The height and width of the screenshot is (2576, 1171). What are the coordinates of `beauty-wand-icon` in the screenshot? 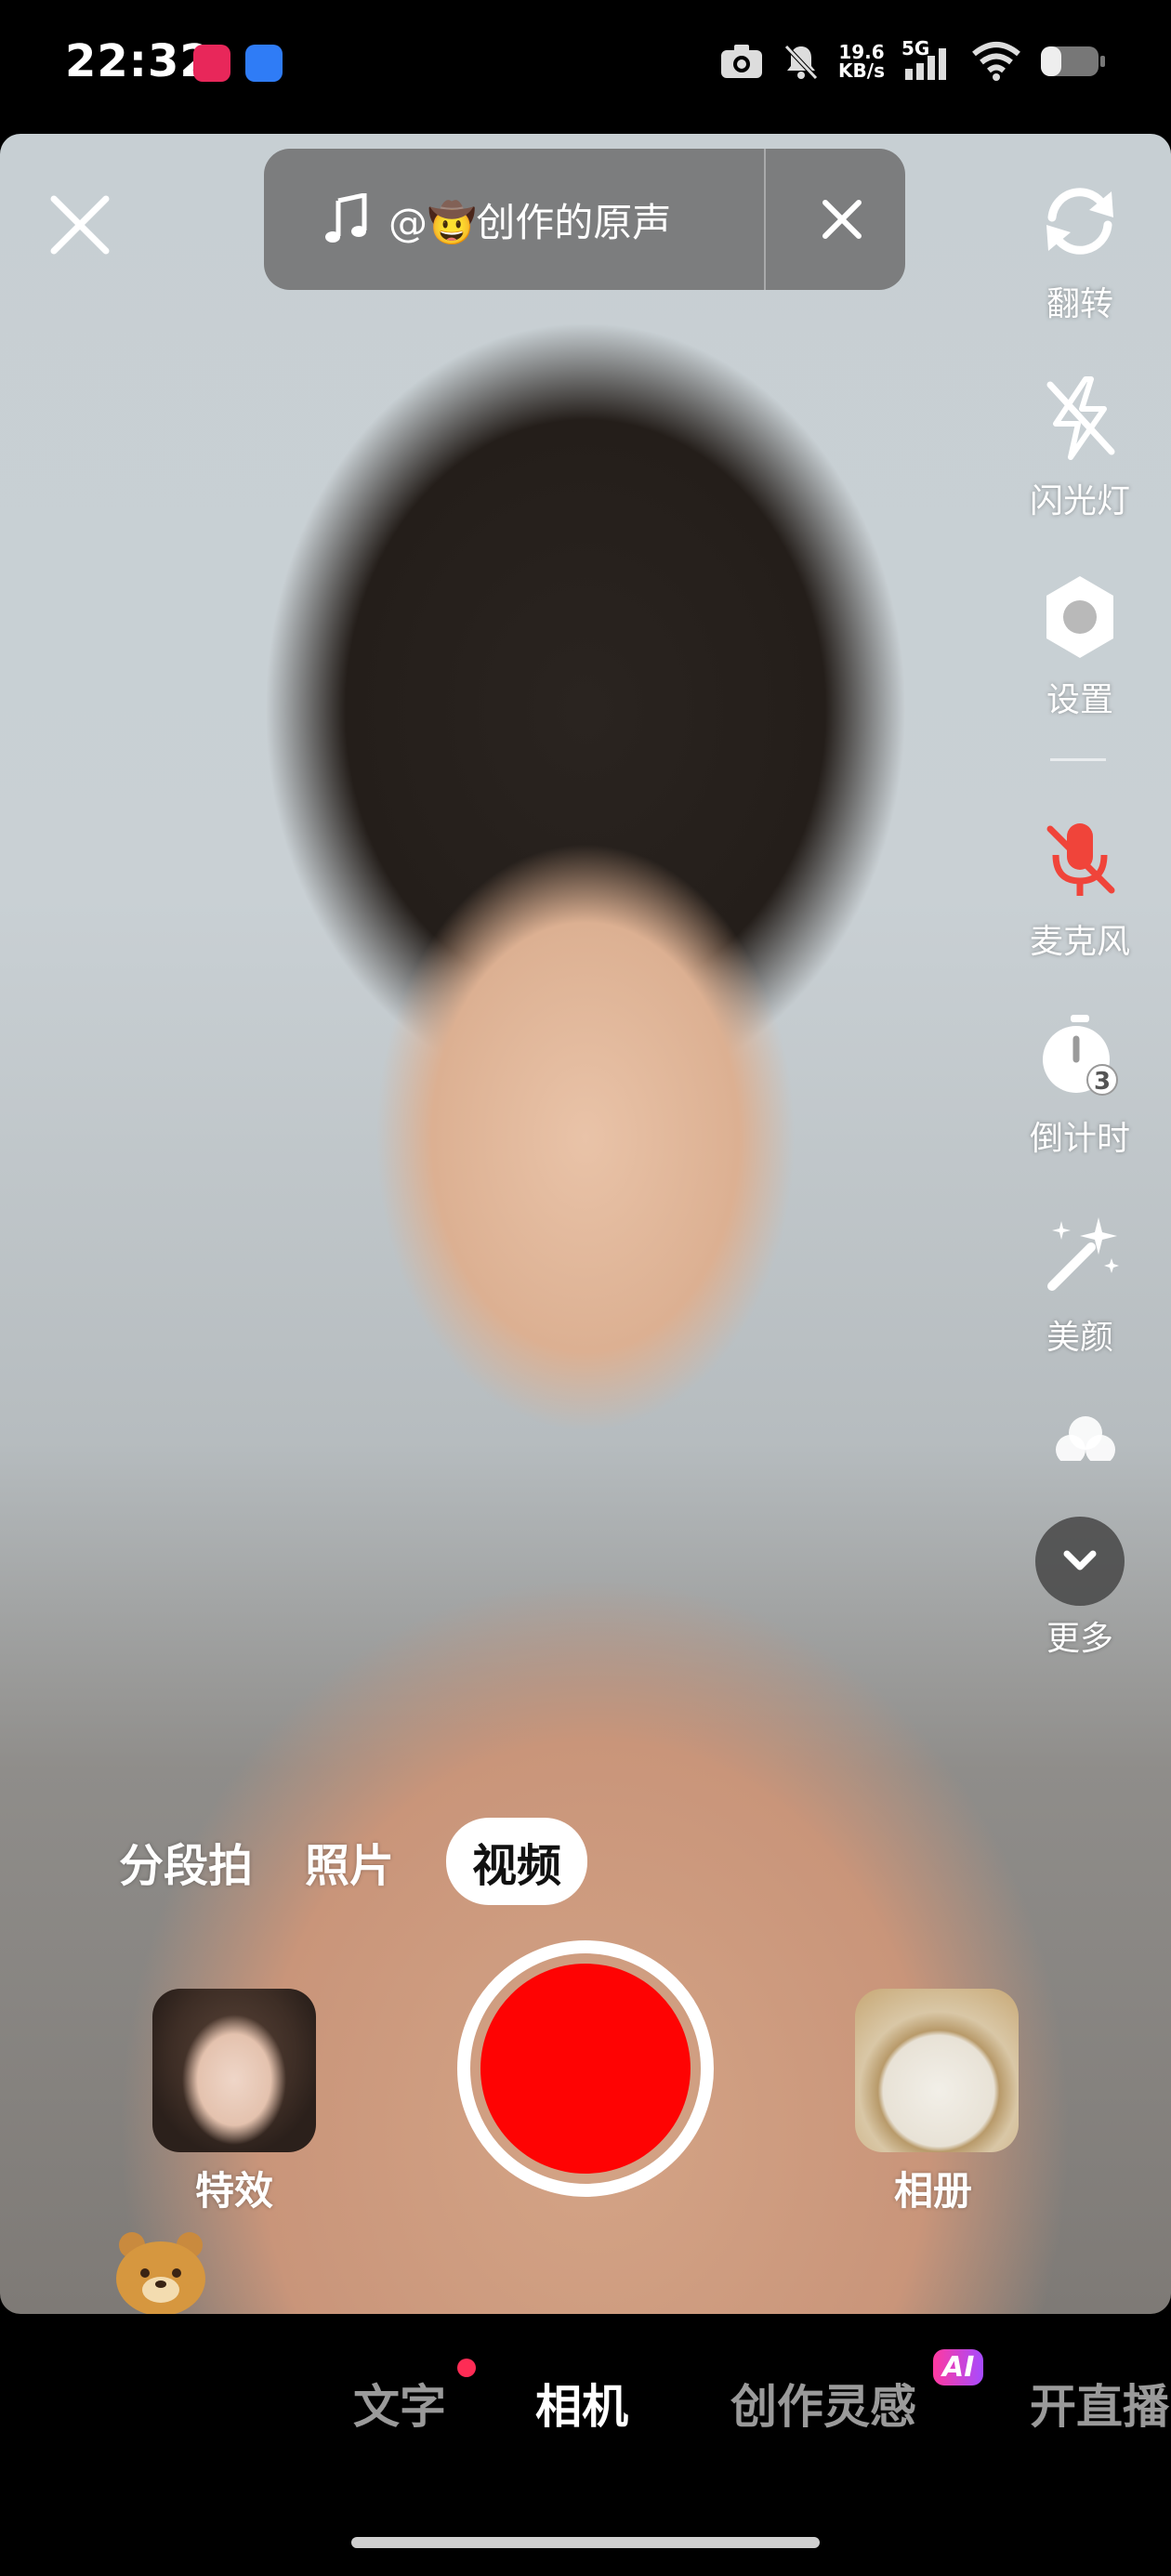 It's located at (1083, 1254).